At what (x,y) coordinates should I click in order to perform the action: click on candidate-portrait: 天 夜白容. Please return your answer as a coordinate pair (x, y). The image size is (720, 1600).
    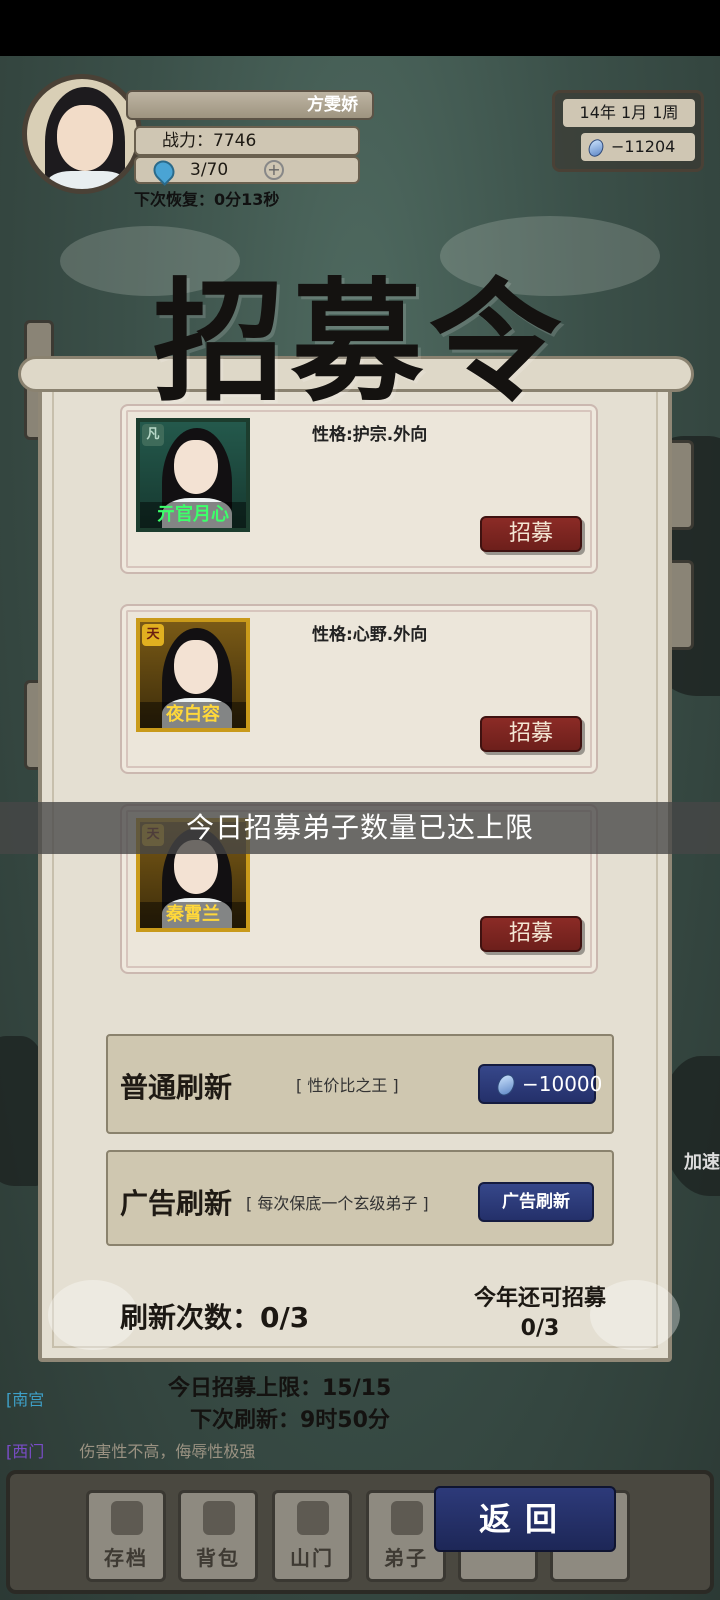
    Looking at the image, I should click on (193, 675).